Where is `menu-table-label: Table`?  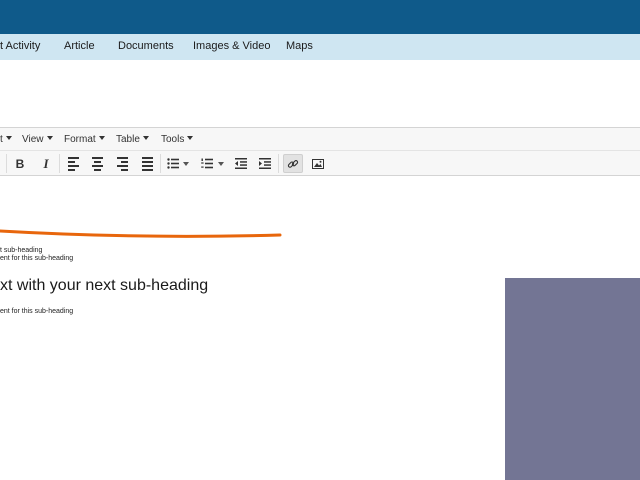 menu-table-label: Table is located at coordinates (128, 139).